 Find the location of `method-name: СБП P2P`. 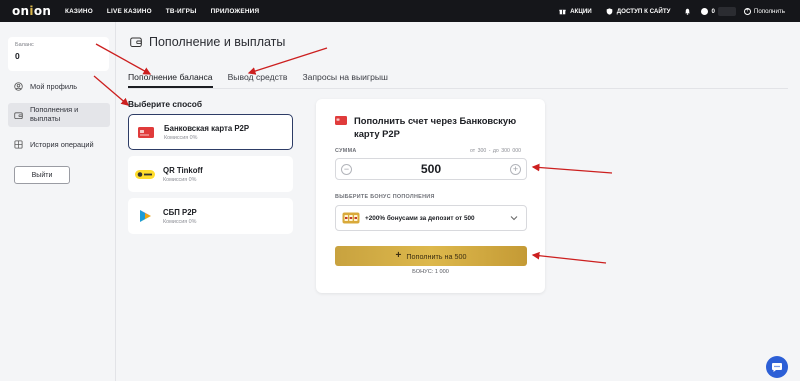

method-name: СБП P2P is located at coordinates (180, 212).